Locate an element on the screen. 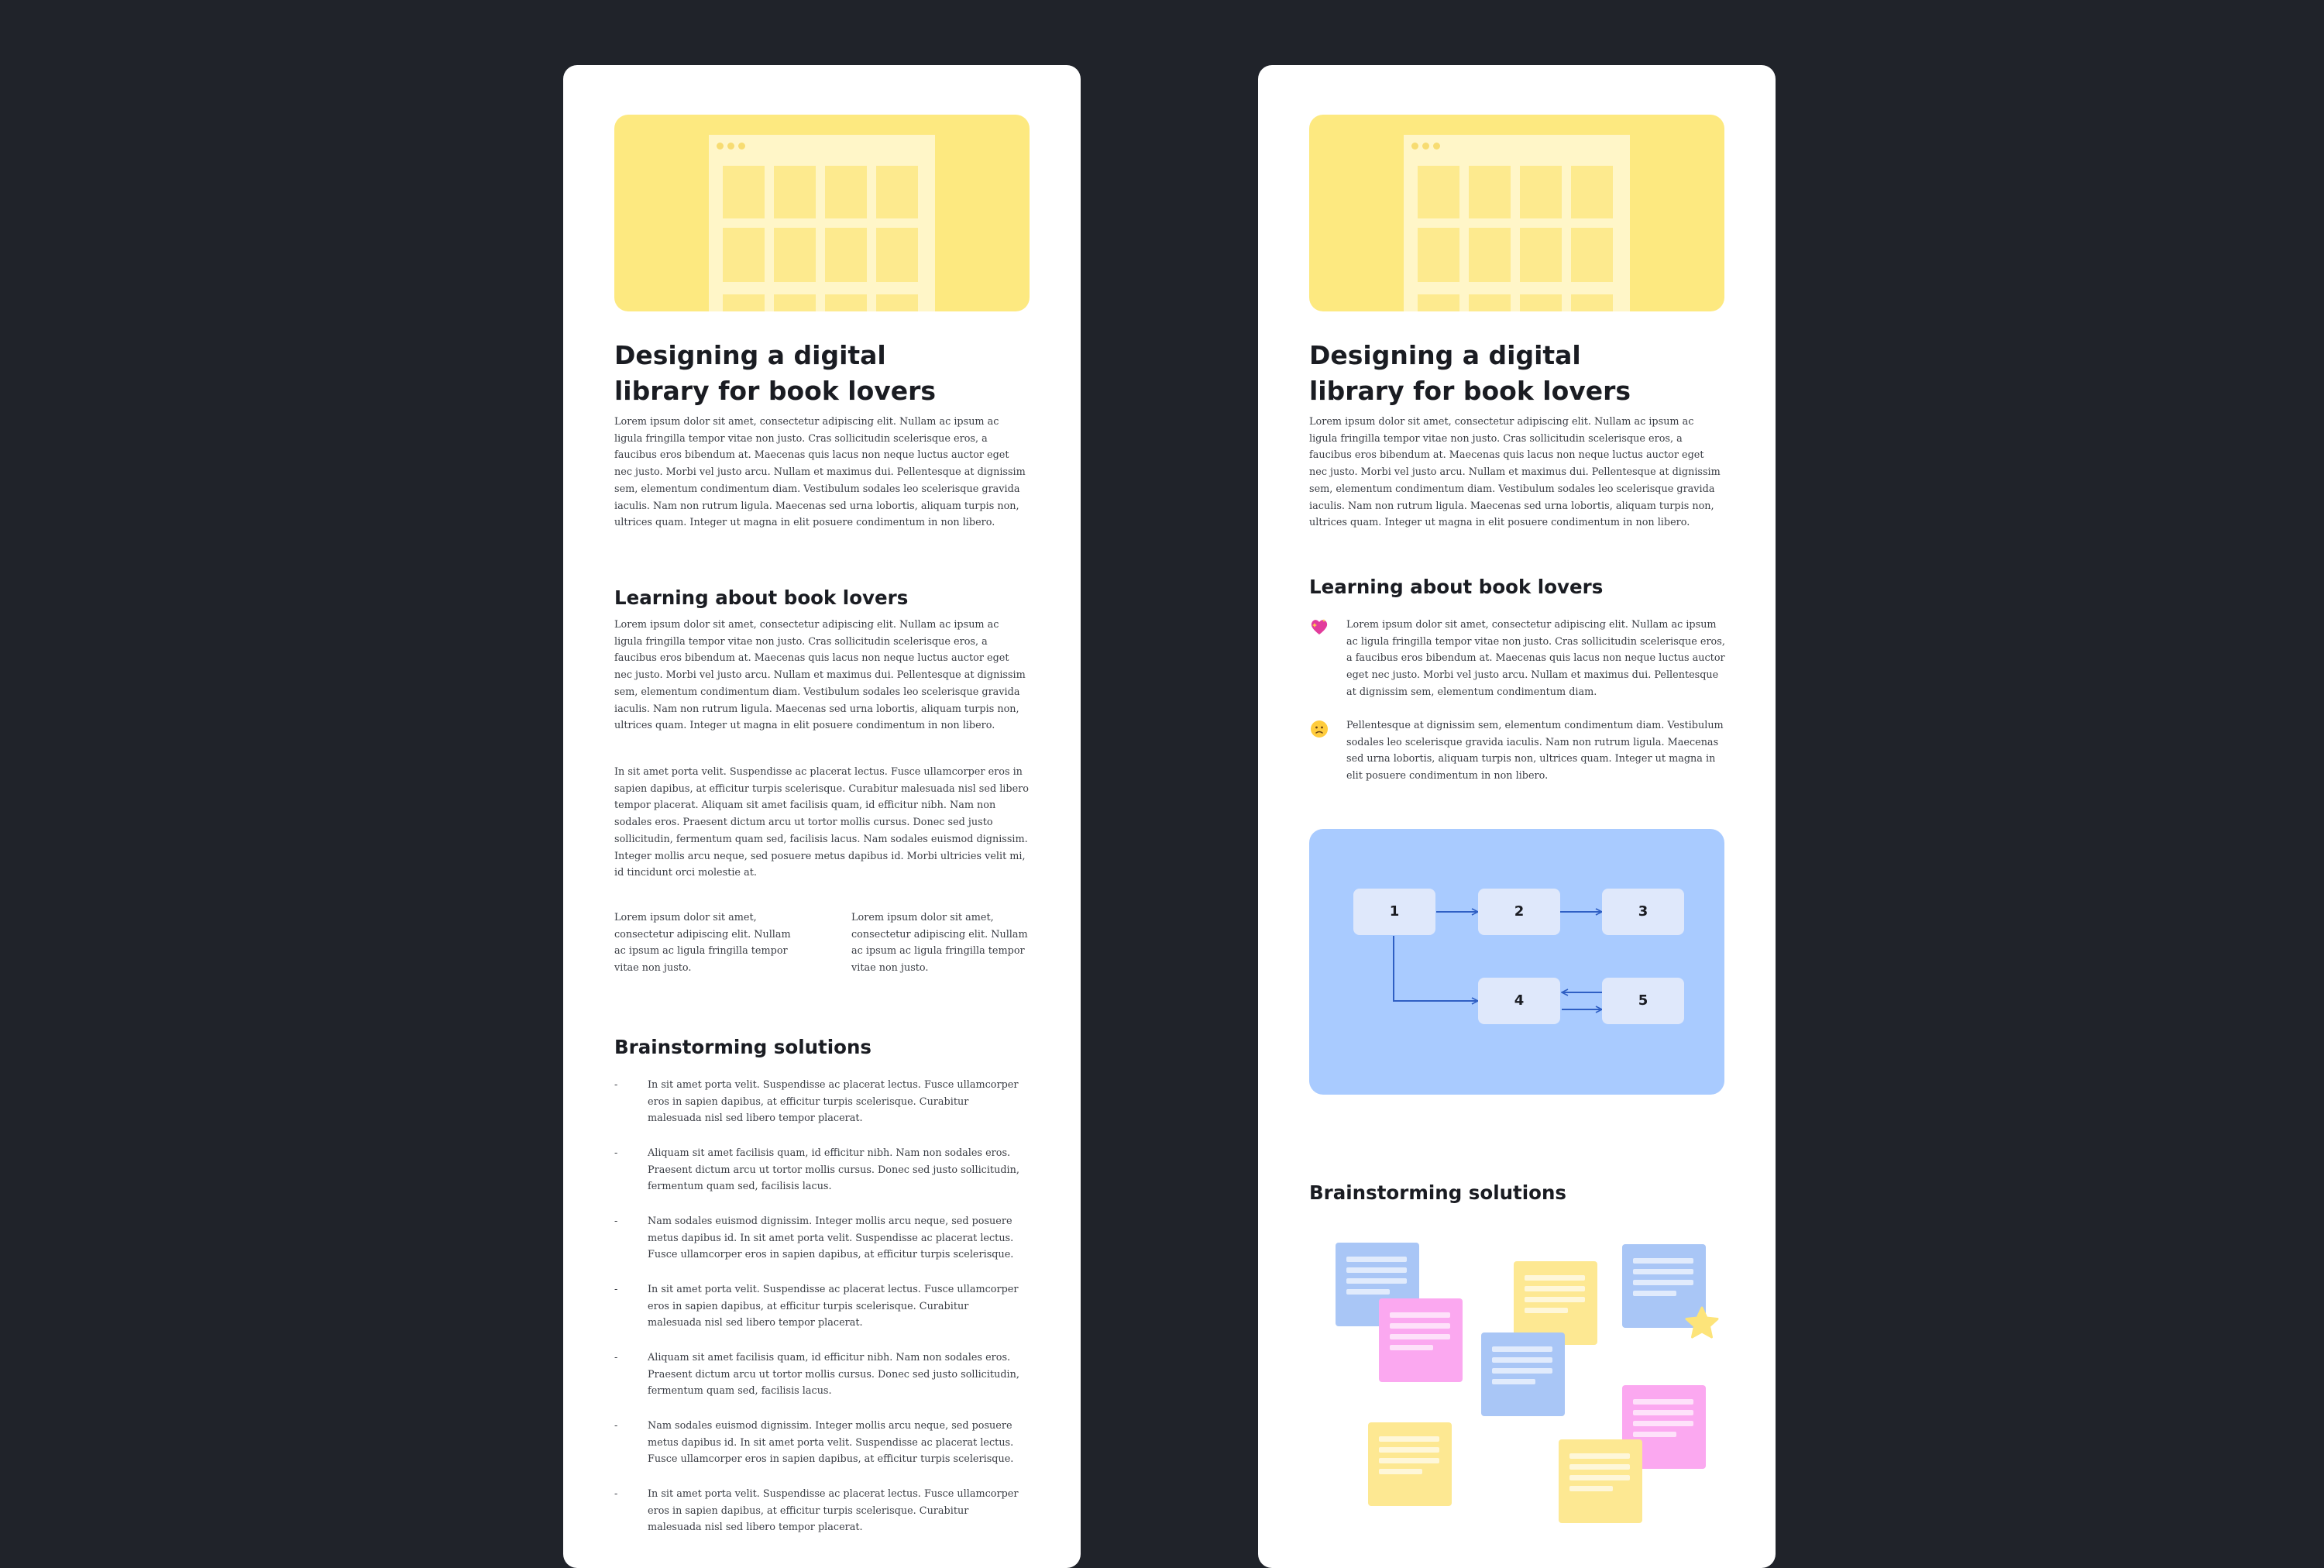  sparkling-heart-icon is located at coordinates (1319, 626).